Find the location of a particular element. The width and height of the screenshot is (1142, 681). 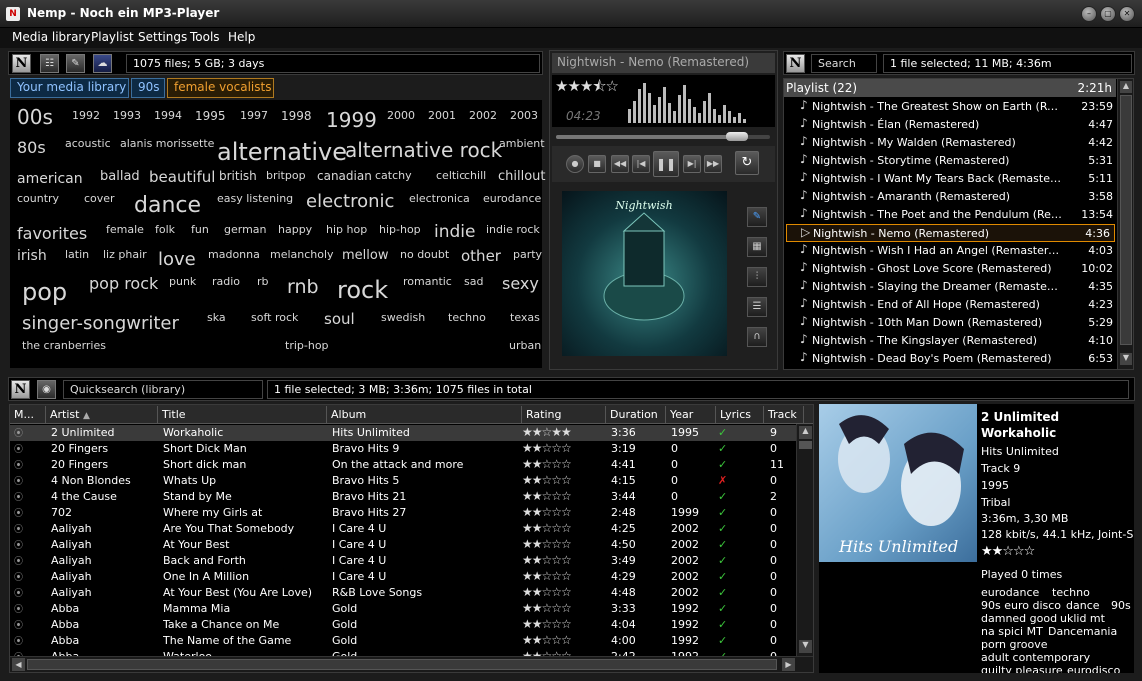

crumb-90s: 90s is located at coordinates (148, 88).